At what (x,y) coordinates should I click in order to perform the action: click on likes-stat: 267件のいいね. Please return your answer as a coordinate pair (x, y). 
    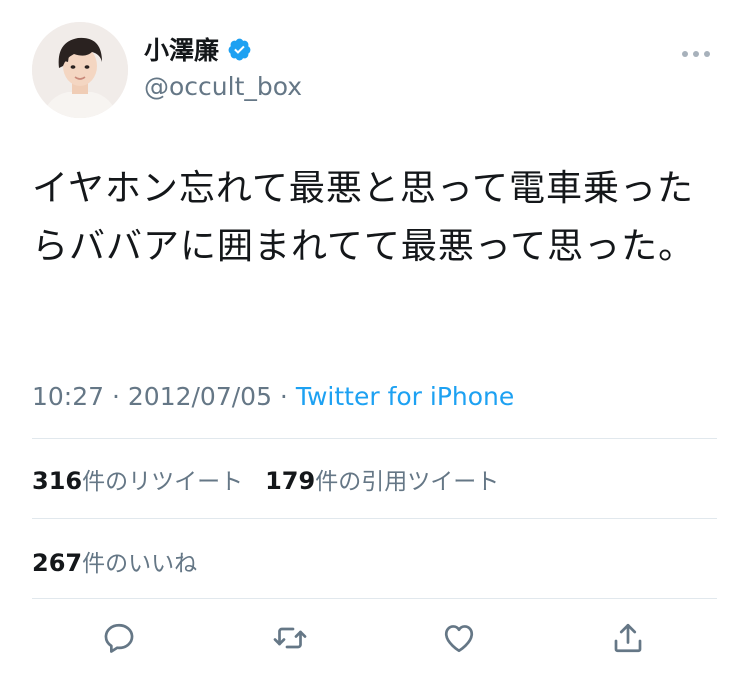
    Looking at the image, I should click on (114, 561).